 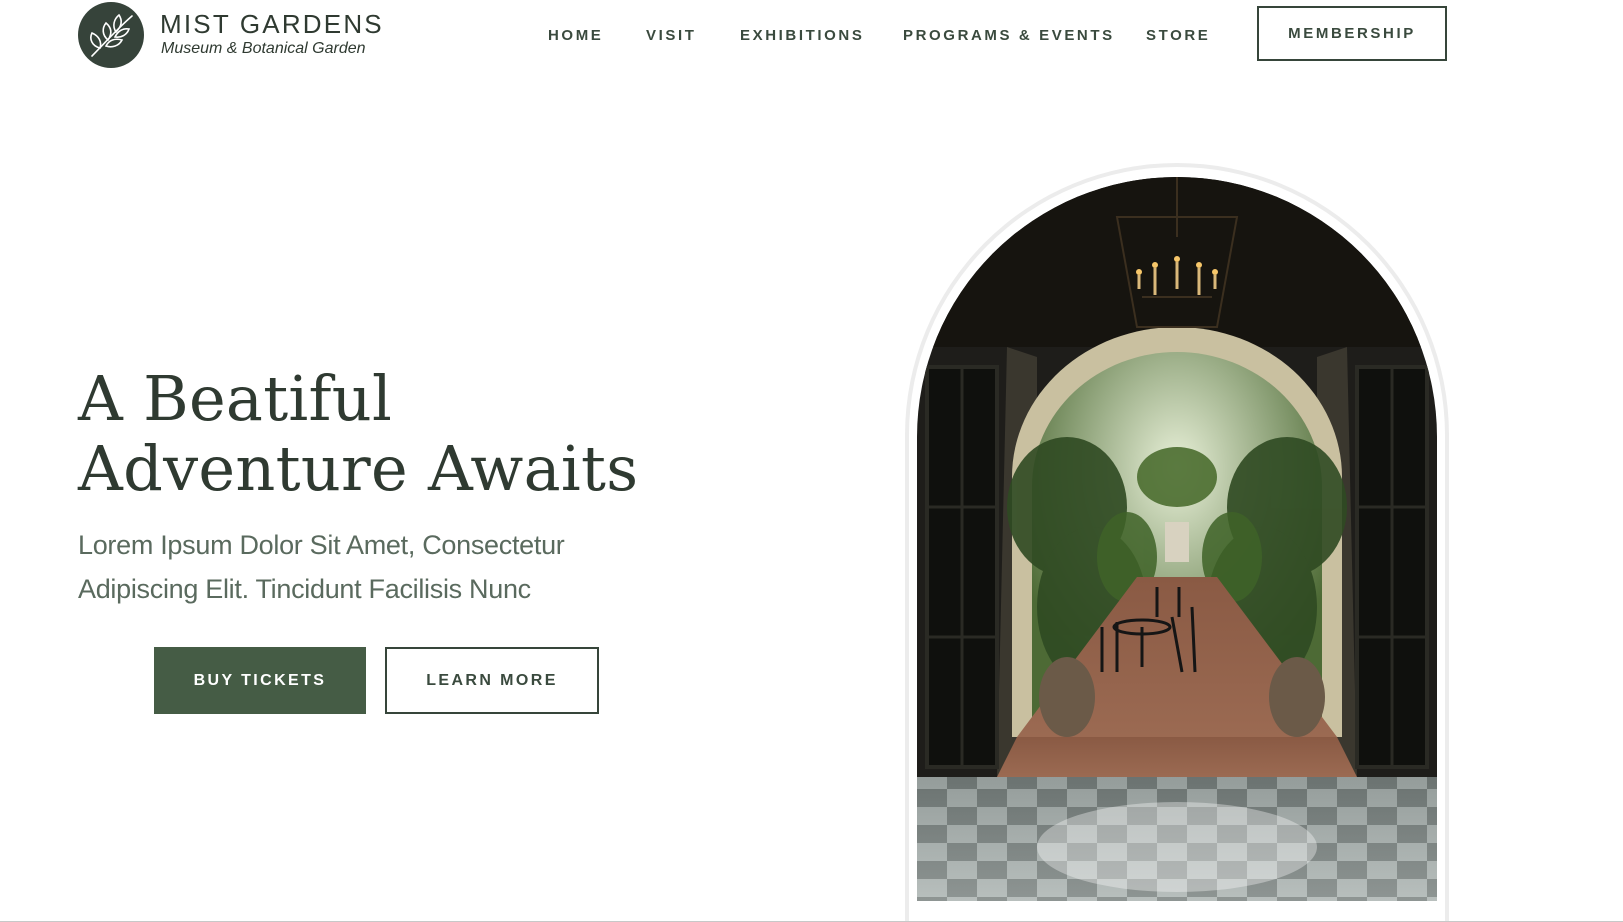 I want to click on buy-tickets-button: BUY TICKETS, so click(x=260, y=680).